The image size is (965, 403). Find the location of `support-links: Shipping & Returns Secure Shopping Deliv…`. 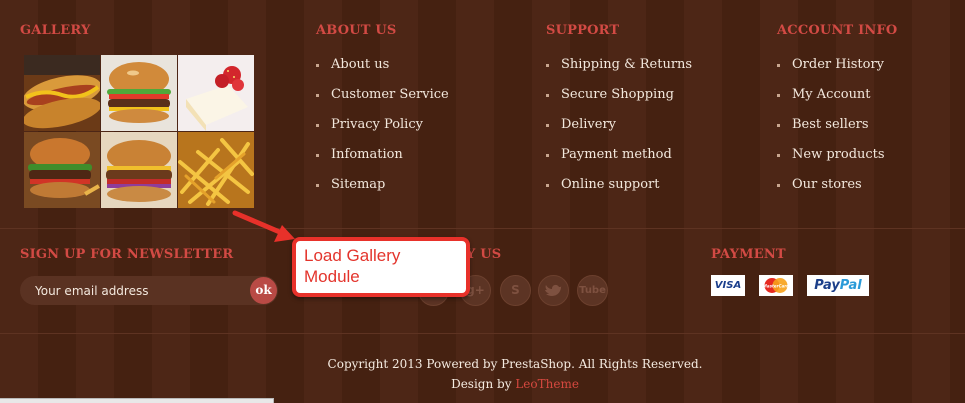

support-links: Shipping & Returns Secure Shopping Deliv… is located at coordinates (619, 130).